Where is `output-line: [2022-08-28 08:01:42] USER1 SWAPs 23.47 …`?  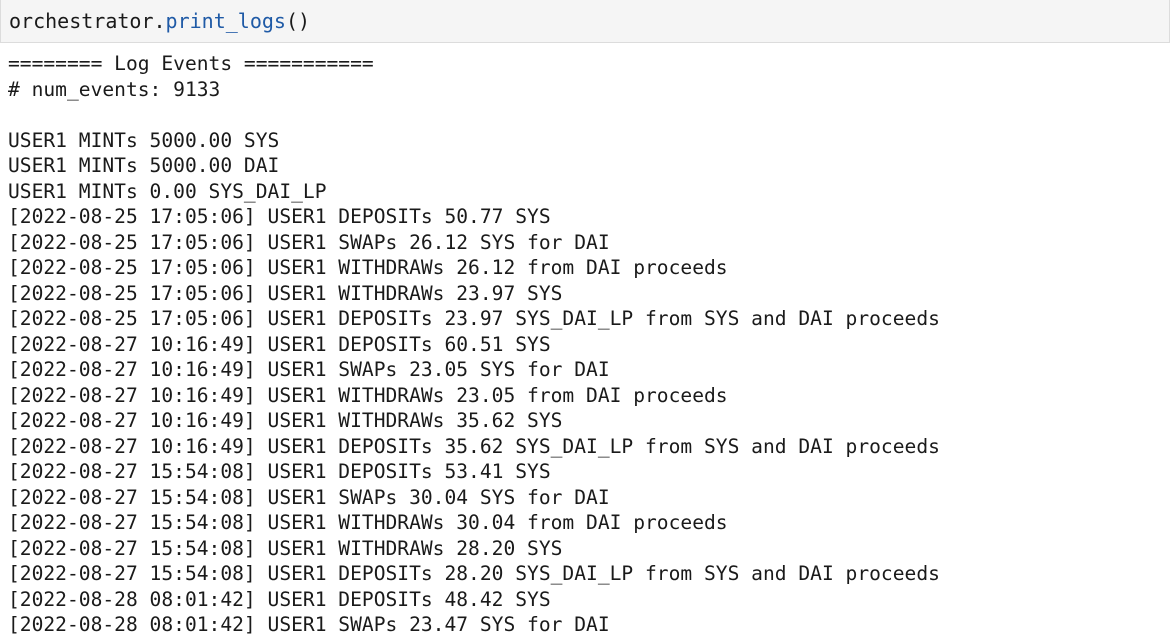 output-line: [2022-08-28 08:01:42] USER1 SWAPs 23.47 … is located at coordinates (309, 624).